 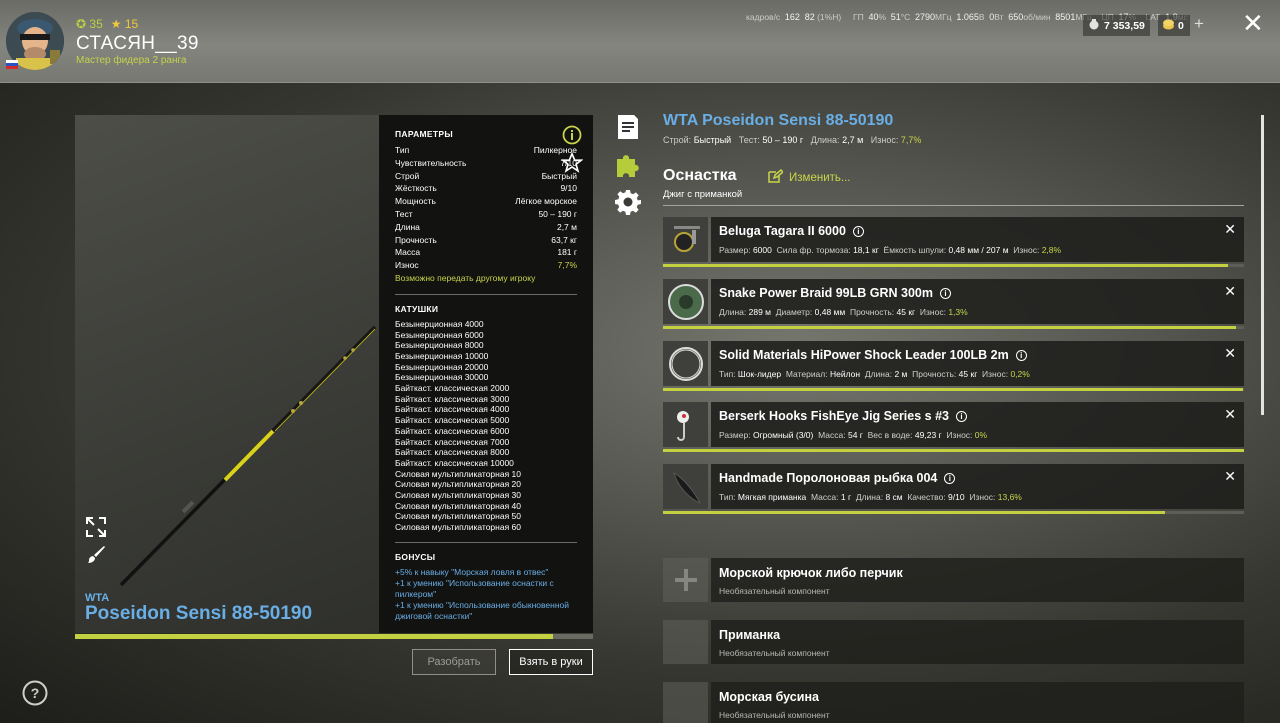 I want to click on player-currency-stats: ✪ 35 ★ 15, so click(x=107, y=24).